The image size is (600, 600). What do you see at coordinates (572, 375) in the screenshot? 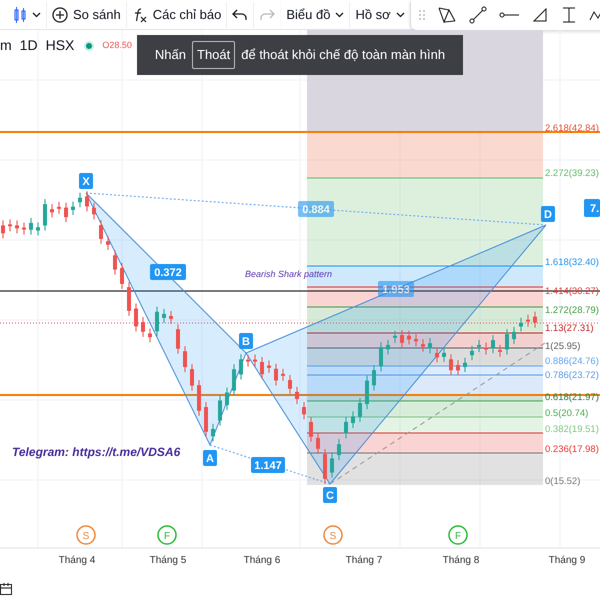
I see `fib-level-label: 0.786(23.72)` at bounding box center [572, 375].